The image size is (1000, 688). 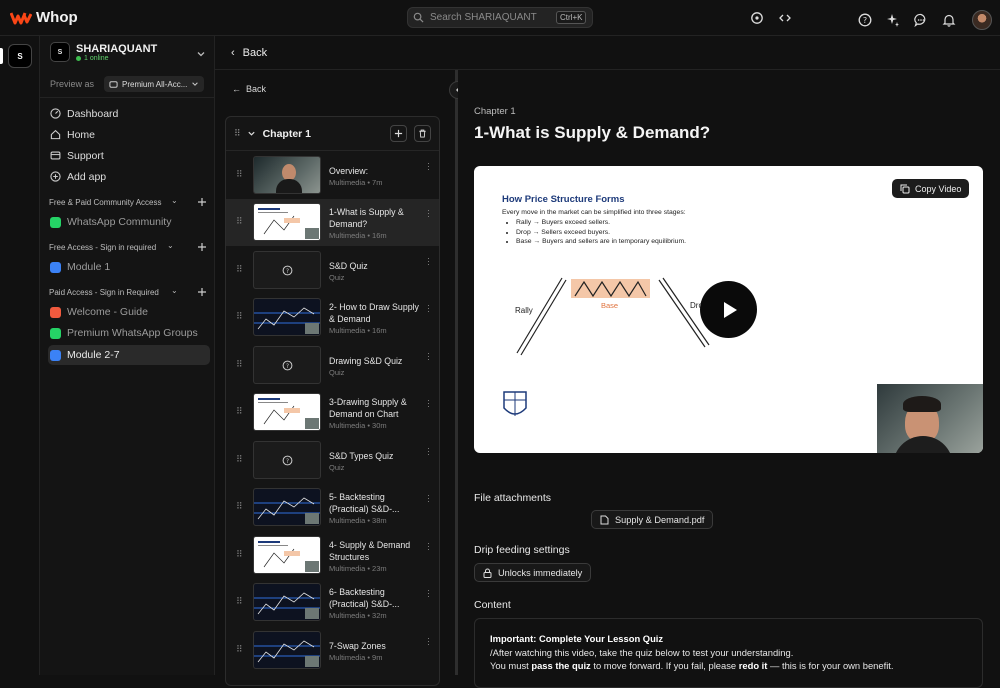 I want to click on lesson-row: ⠿? S&D Types Quiz Quiz · · ·, so click(x=332, y=460).